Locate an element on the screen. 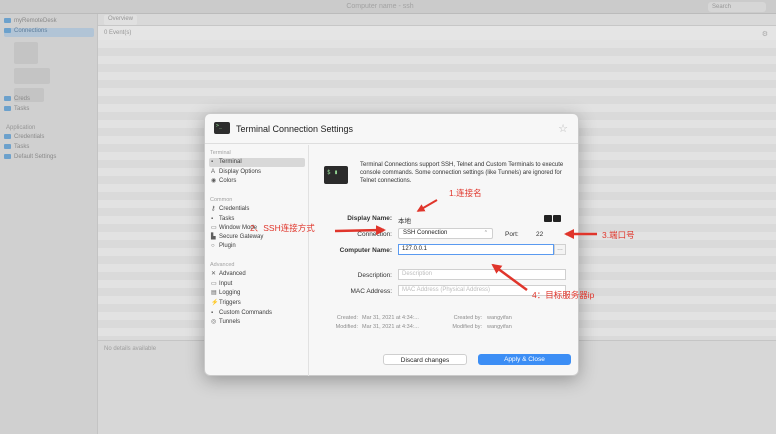 The width and height of the screenshot is (776, 434). plugin-icon: ○ is located at coordinates (213, 246).